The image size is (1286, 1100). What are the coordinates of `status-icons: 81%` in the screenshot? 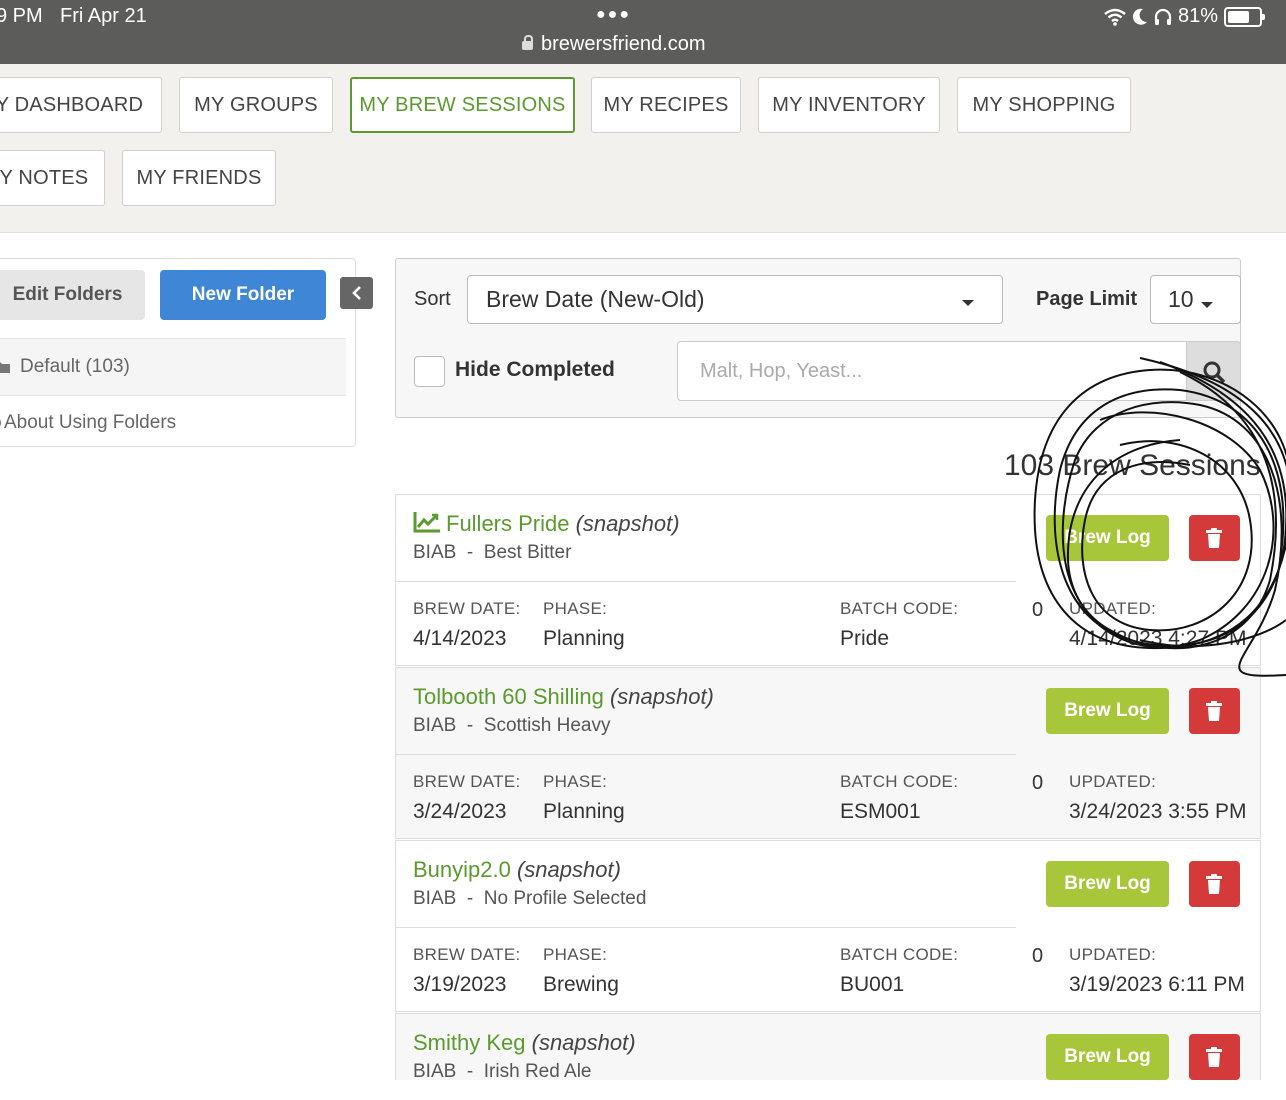 It's located at (1185, 16).